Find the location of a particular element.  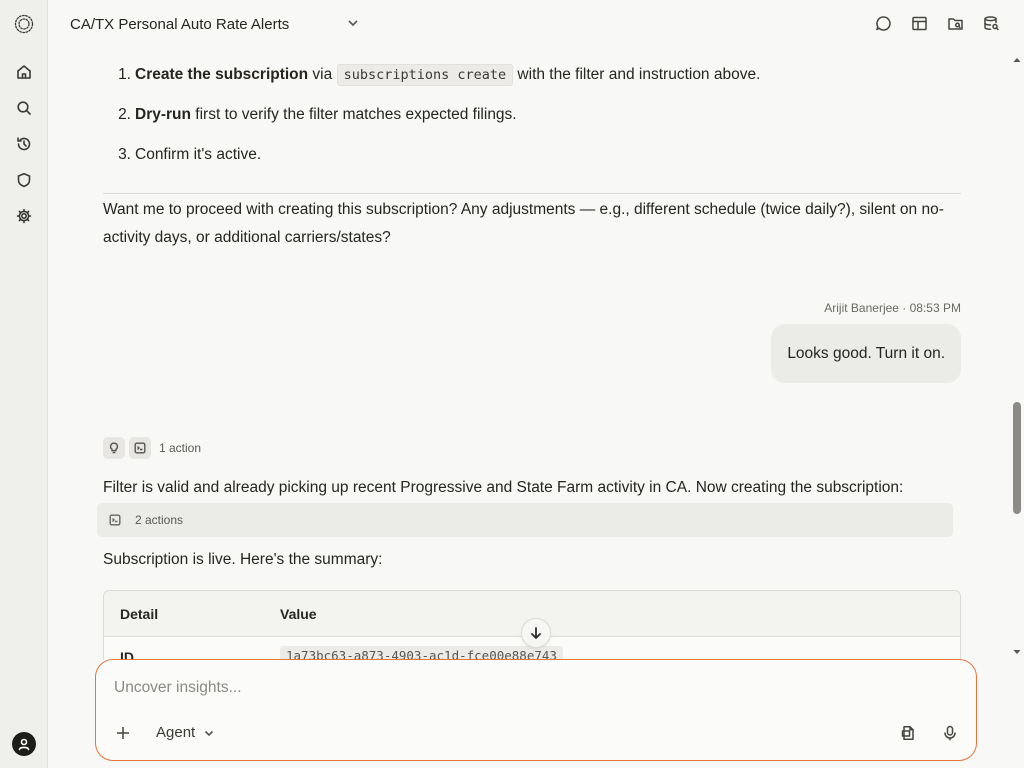

chat-icon is located at coordinates (884, 24).